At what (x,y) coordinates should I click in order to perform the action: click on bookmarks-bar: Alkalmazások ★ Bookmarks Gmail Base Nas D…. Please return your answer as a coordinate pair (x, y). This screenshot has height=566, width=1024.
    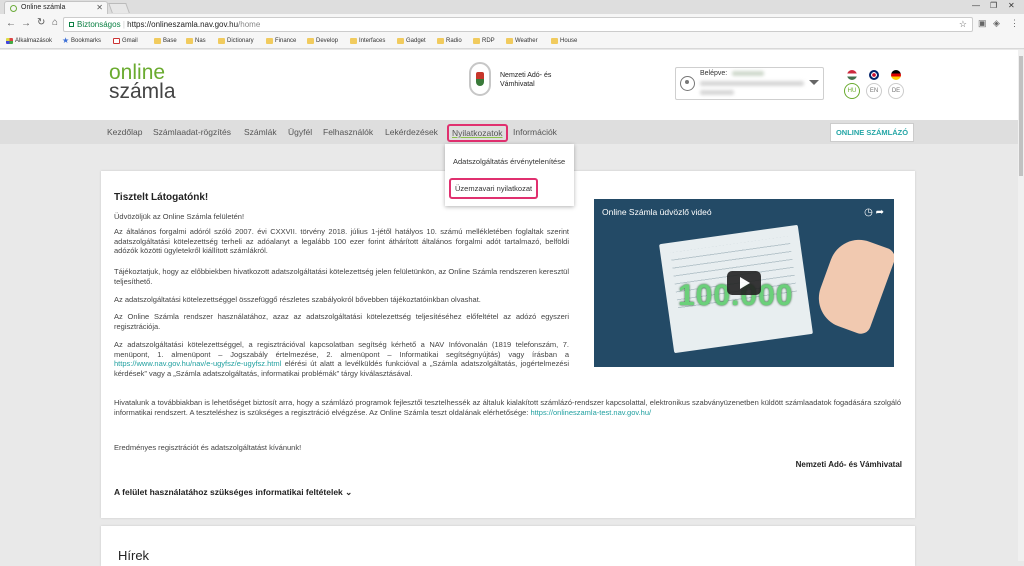
    Looking at the image, I should click on (512, 42).